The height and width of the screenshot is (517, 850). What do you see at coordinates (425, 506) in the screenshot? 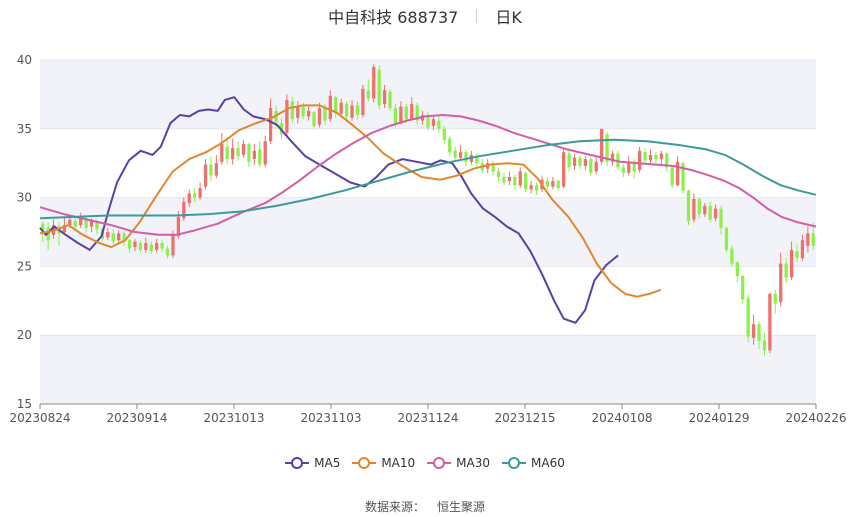
I see `data-source: 数据来源： 恒生聚源` at bounding box center [425, 506].